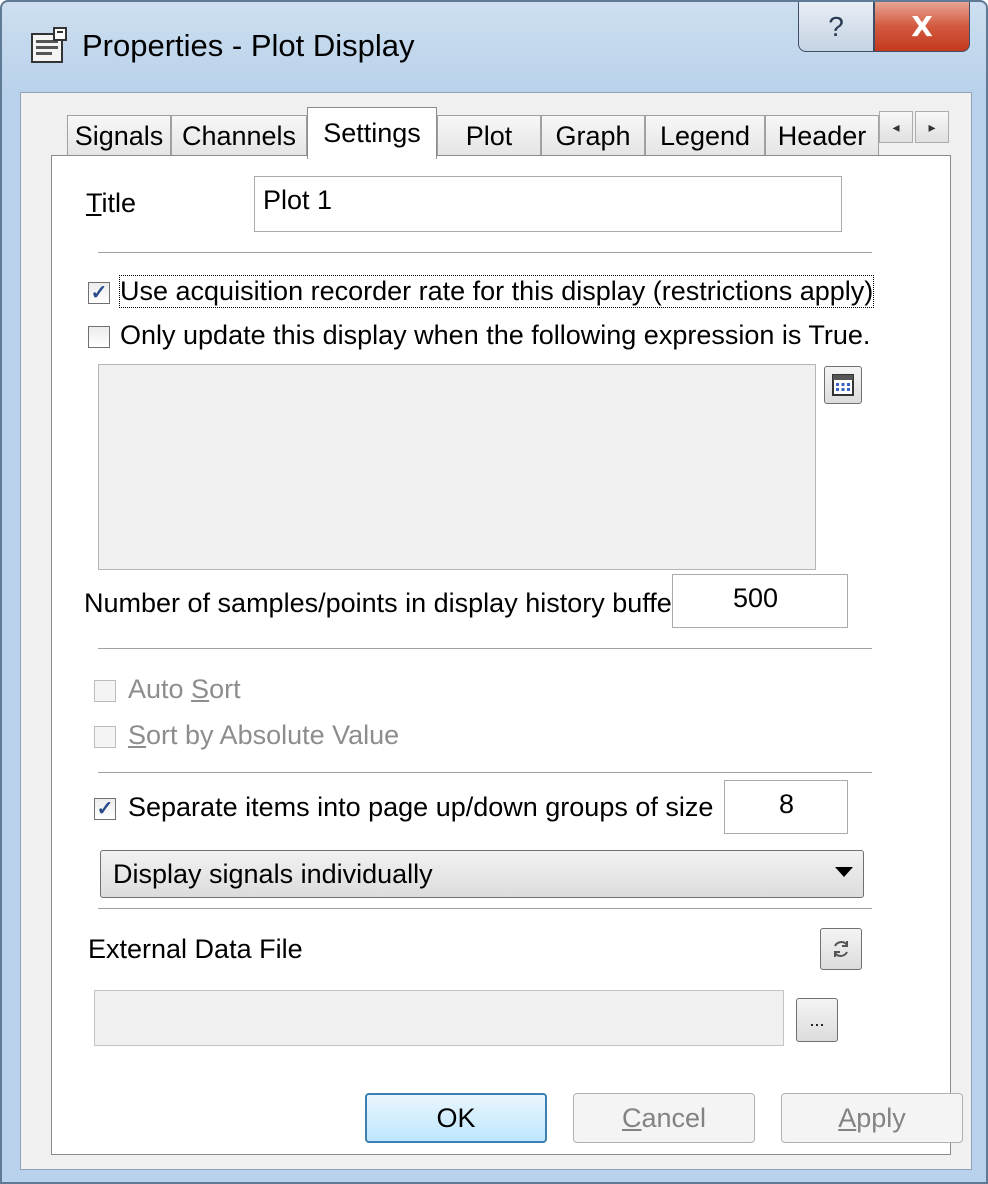 The image size is (988, 1184). What do you see at coordinates (99, 293) in the screenshot?
I see `use-acquisition-rate-checkbox: ✓` at bounding box center [99, 293].